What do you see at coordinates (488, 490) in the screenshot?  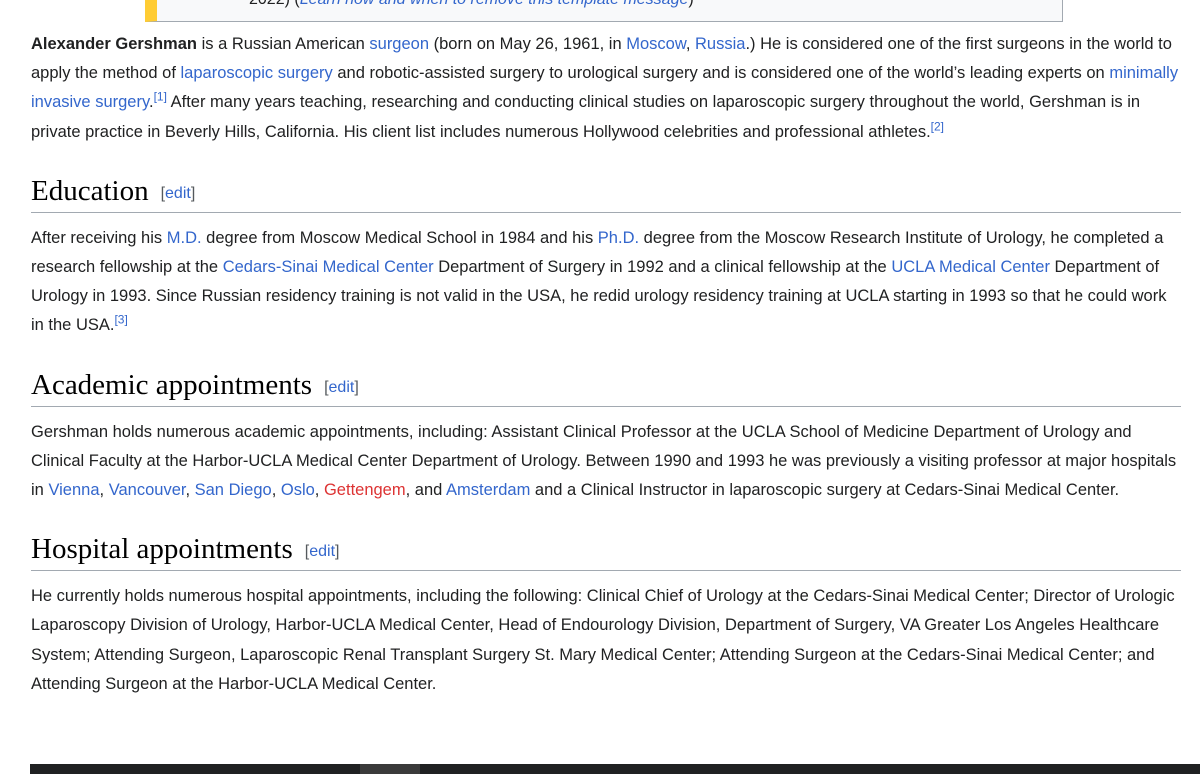 I see `link-amsterdam: Amsterdam` at bounding box center [488, 490].